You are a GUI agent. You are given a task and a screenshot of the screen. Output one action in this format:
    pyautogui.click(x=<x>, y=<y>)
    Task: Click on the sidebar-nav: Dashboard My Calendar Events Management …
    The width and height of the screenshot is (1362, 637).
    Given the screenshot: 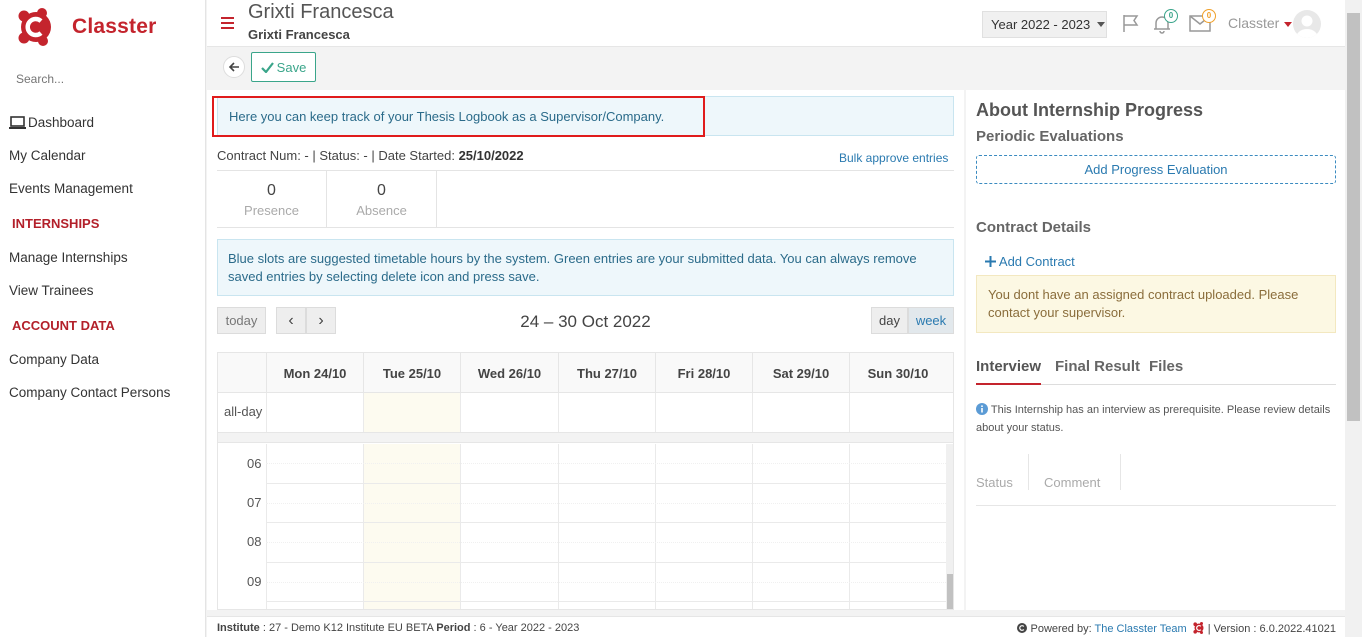 What is the action you would take?
    pyautogui.click(x=103, y=257)
    